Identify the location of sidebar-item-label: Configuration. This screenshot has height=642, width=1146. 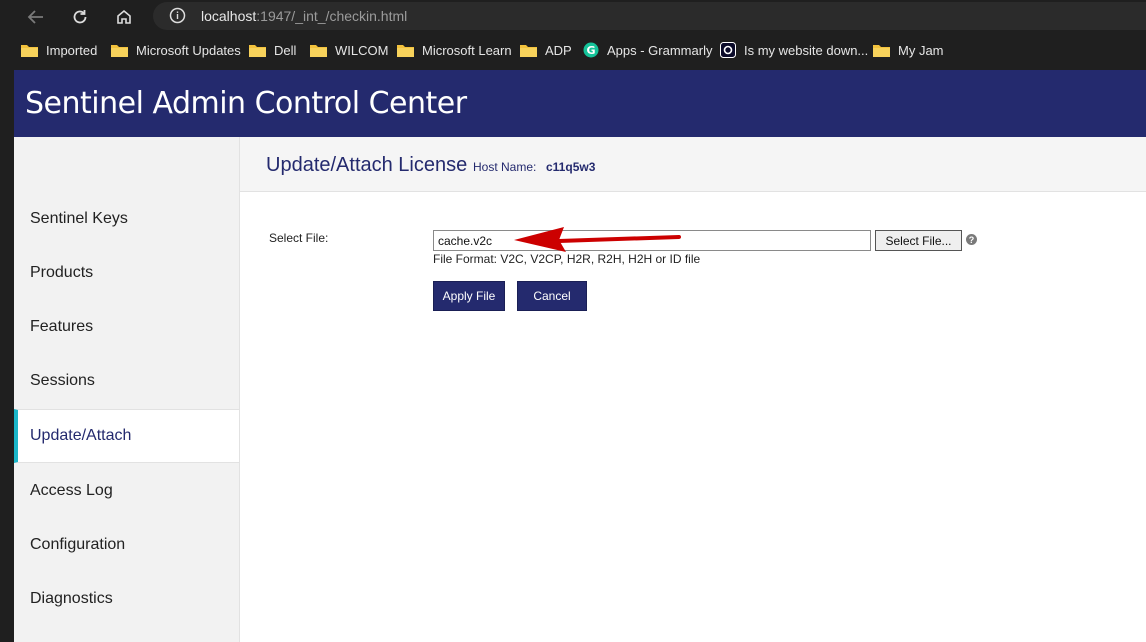
(78, 544).